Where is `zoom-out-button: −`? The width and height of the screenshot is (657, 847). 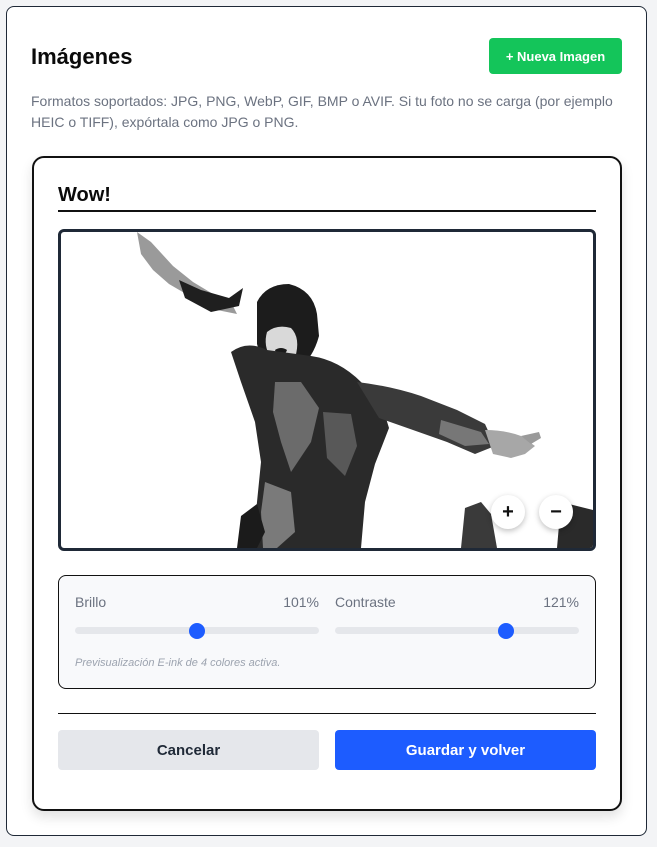 zoom-out-button: − is located at coordinates (556, 512).